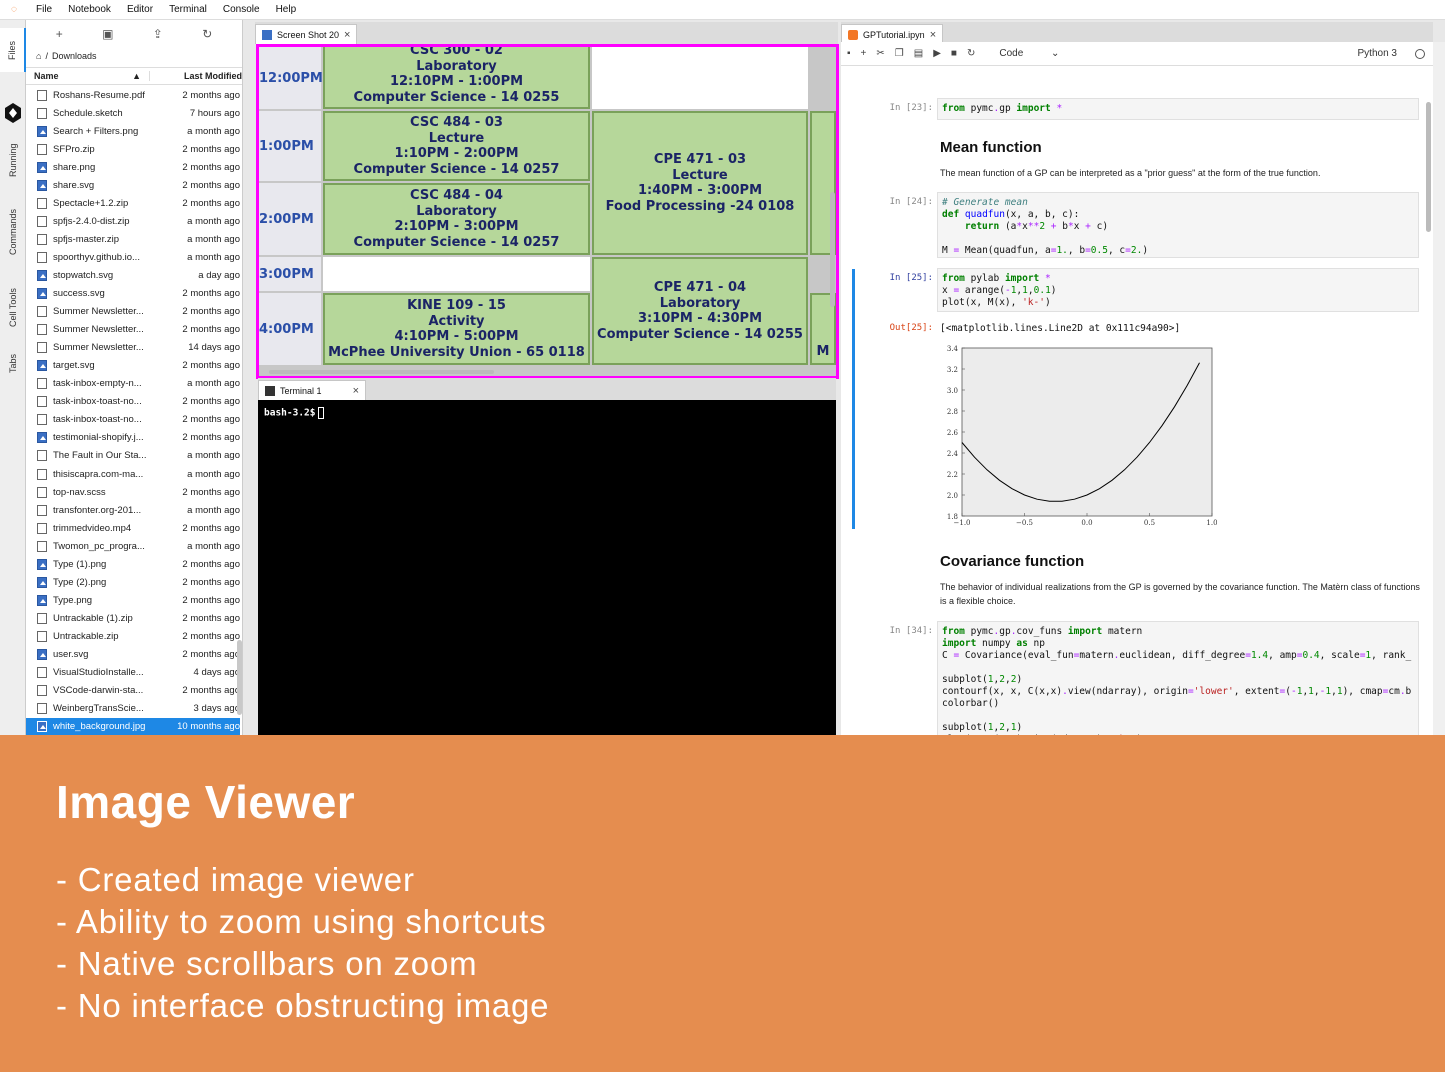 This screenshot has width=1445, height=1072. Describe the element at coordinates (133, 636) in the screenshot. I see `file-list-item: Untrackable.zip 2 months ago` at that location.